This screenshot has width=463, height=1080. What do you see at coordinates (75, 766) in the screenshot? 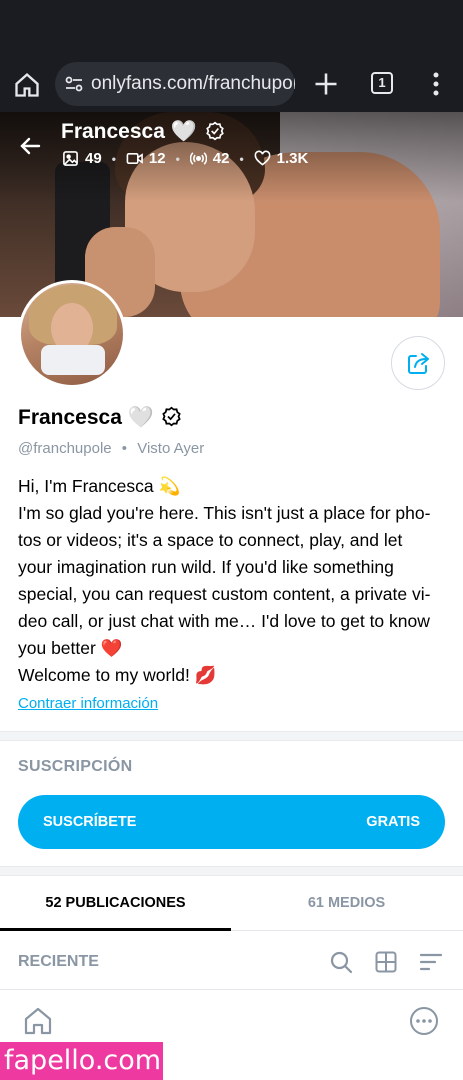
I see `subscription-title: SUSCRIPCIÓN` at bounding box center [75, 766].